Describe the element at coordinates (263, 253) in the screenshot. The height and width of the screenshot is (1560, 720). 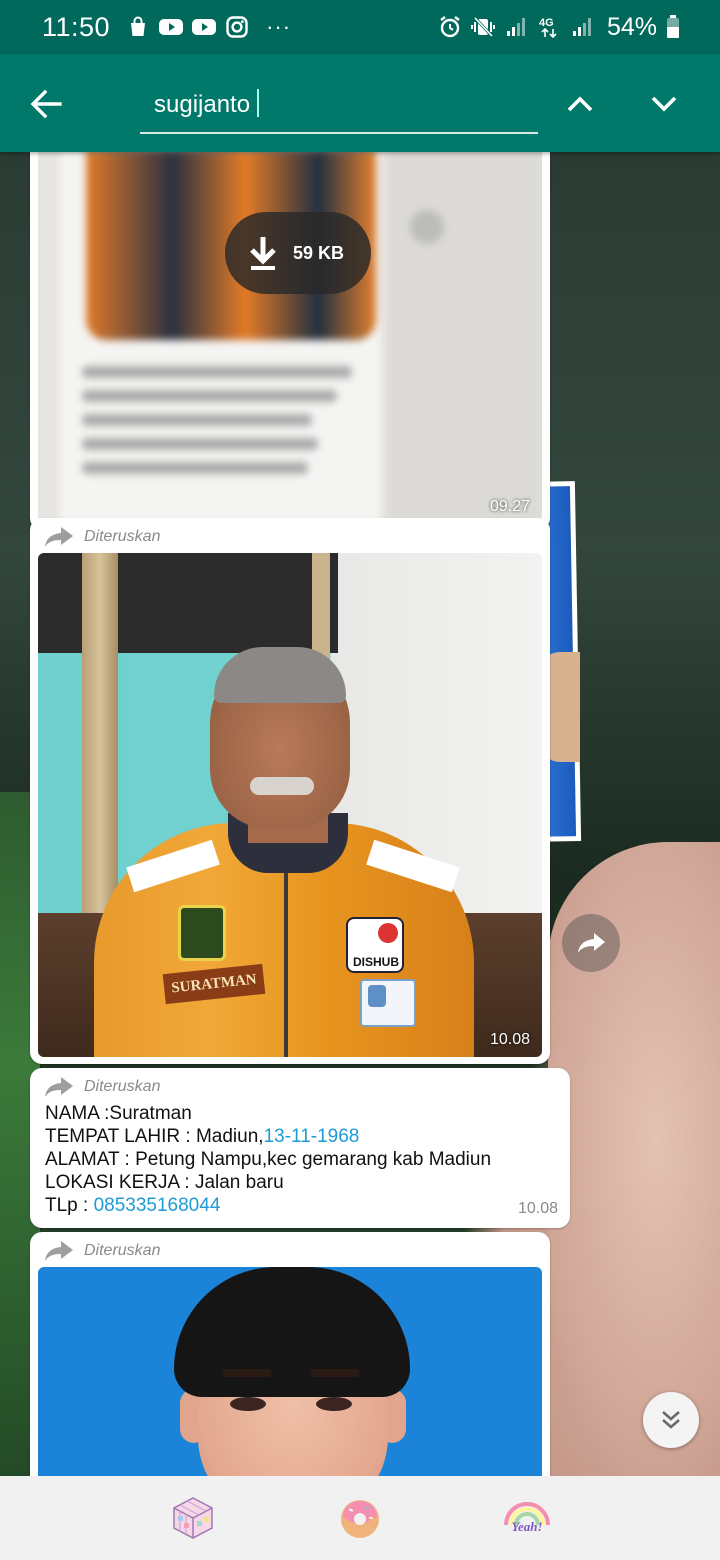
I see `download-arrow-icon` at that location.